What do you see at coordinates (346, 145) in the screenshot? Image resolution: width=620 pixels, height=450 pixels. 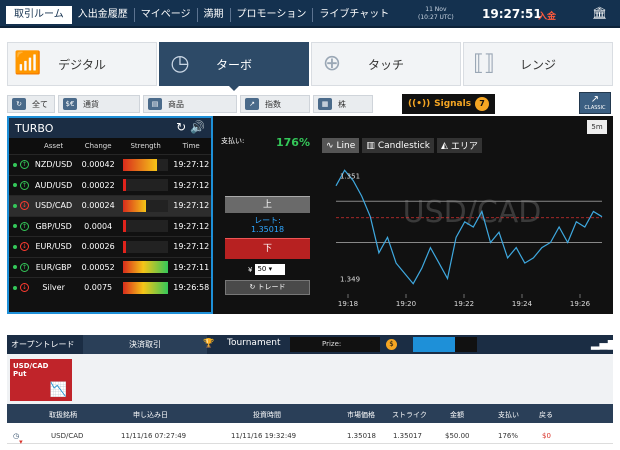 I see `tab-label: Line` at bounding box center [346, 145].